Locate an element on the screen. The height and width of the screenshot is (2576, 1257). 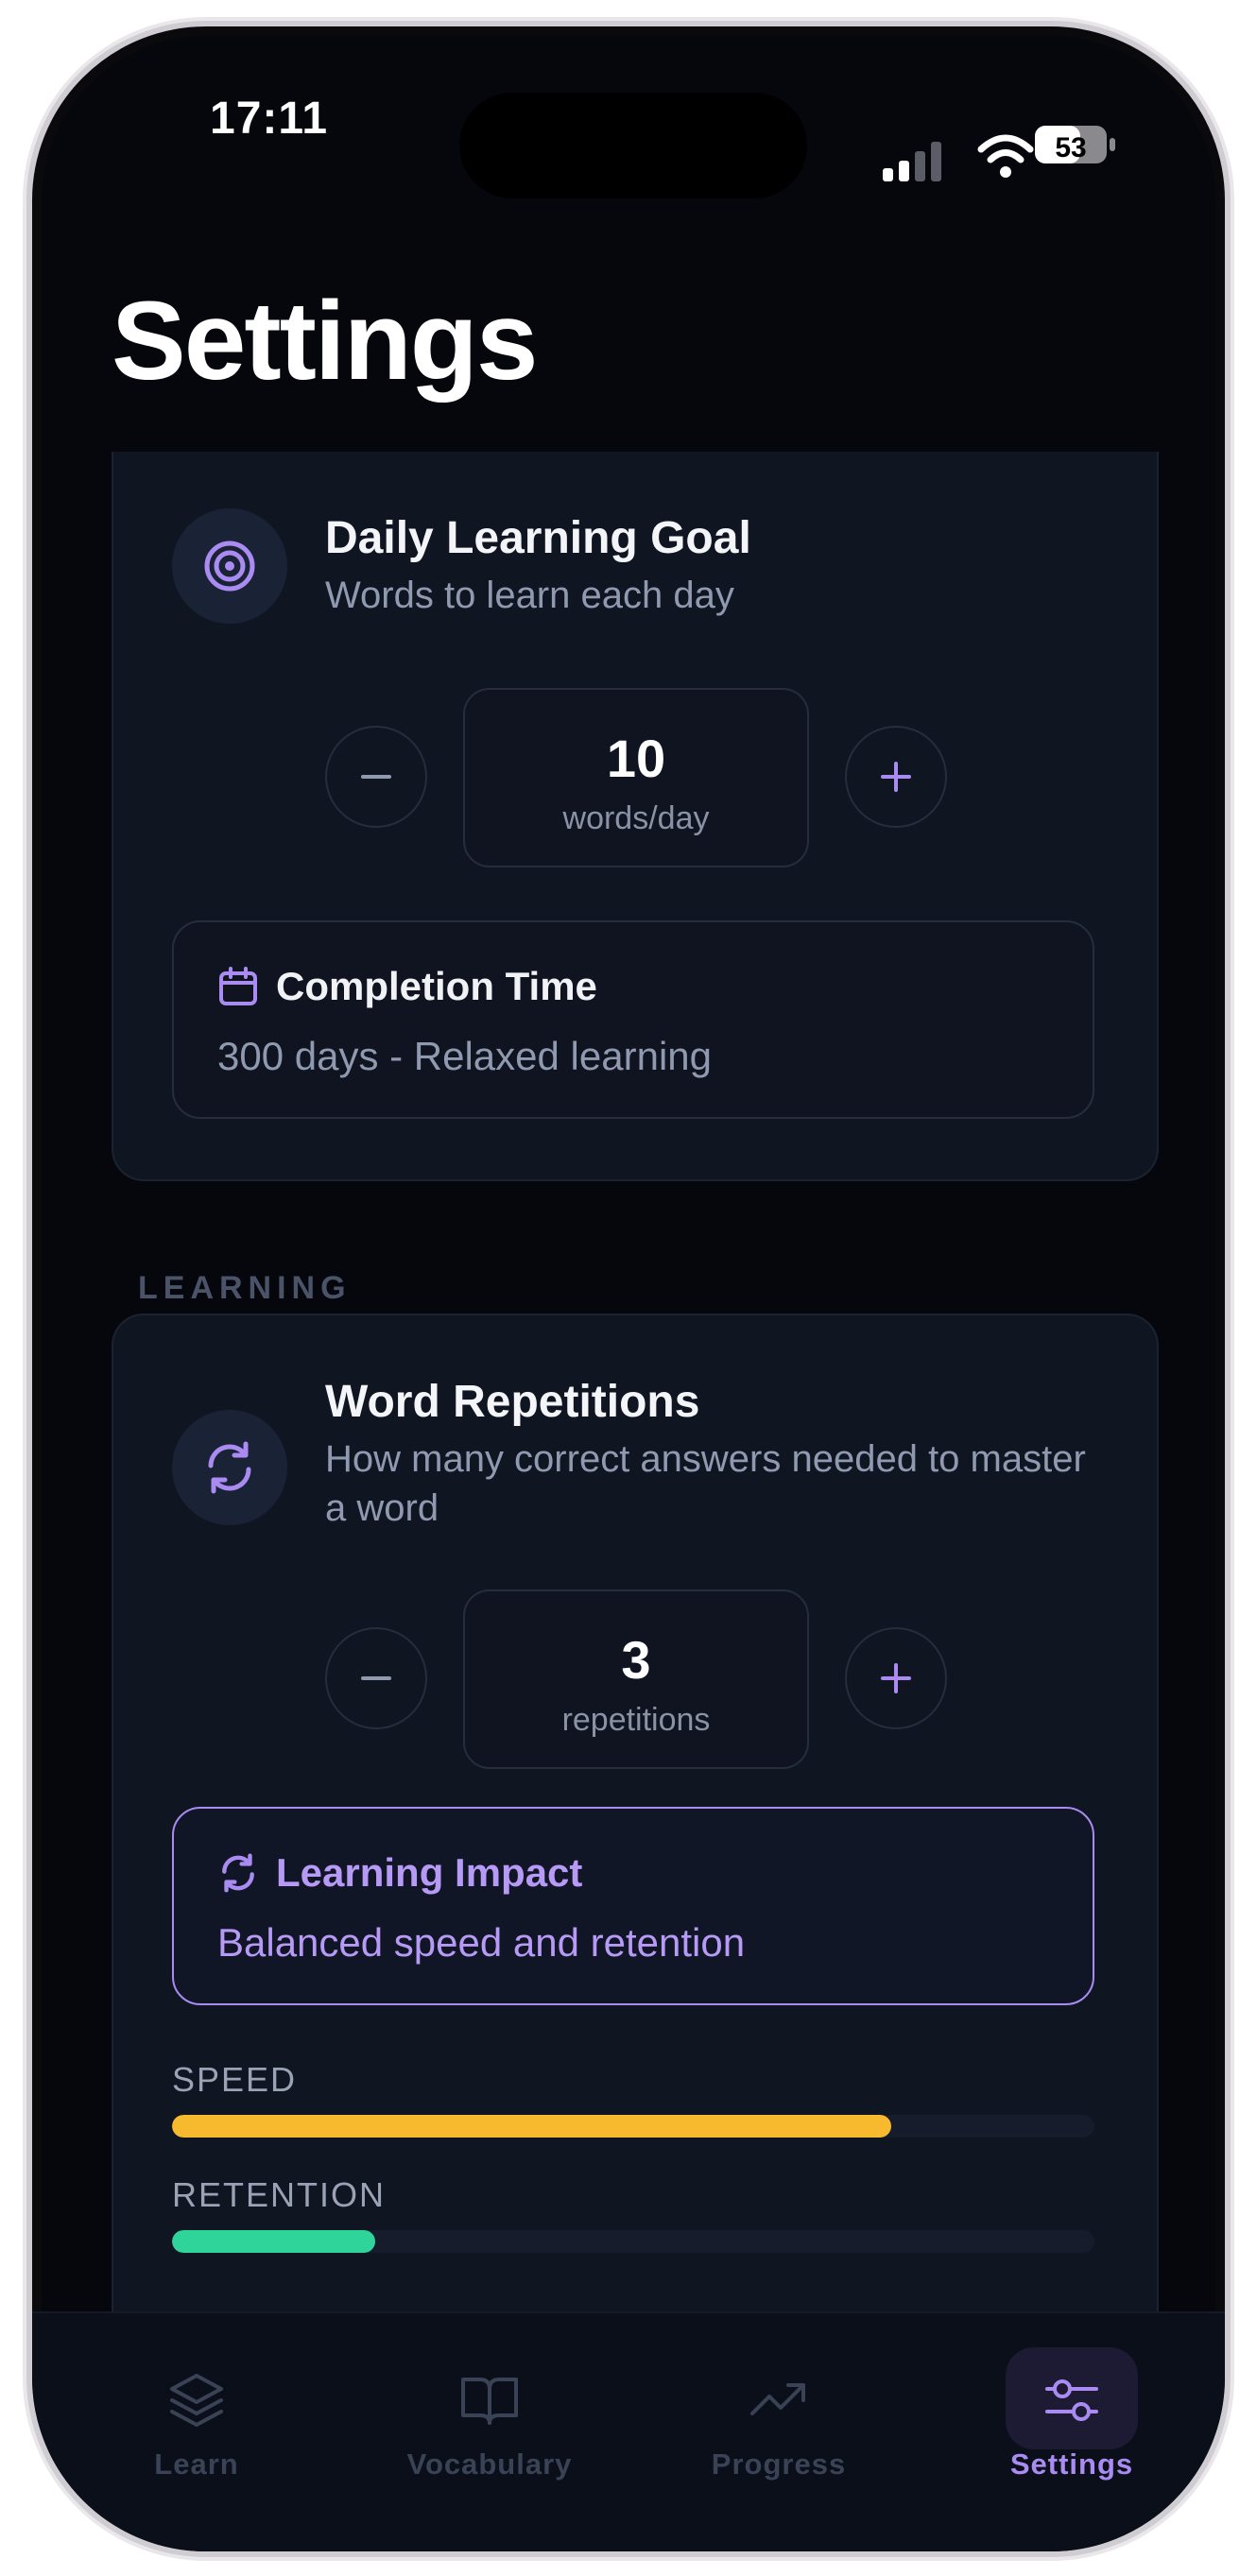
goal-subtitle: Words to learn each day is located at coordinates (529, 595).